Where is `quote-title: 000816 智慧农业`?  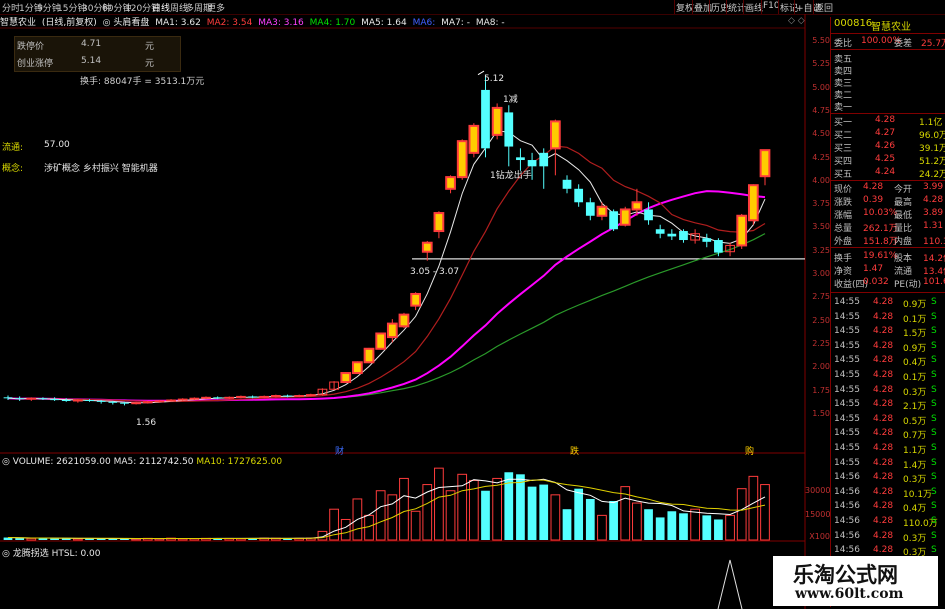 quote-title: 000816 智慧农业 is located at coordinates (888, 25).